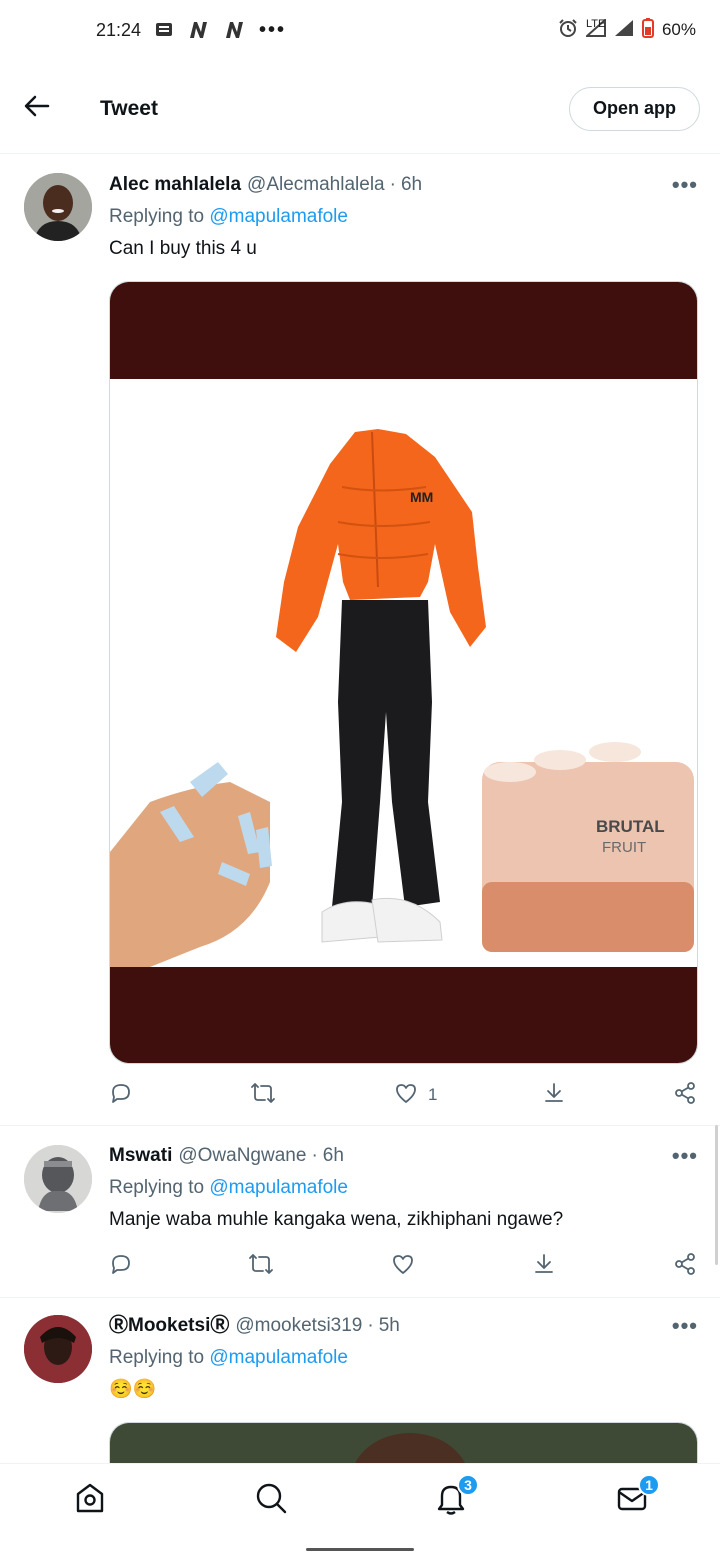 This screenshot has height=1560, width=720. I want to click on tweet-media-image, so click(403, 1442).